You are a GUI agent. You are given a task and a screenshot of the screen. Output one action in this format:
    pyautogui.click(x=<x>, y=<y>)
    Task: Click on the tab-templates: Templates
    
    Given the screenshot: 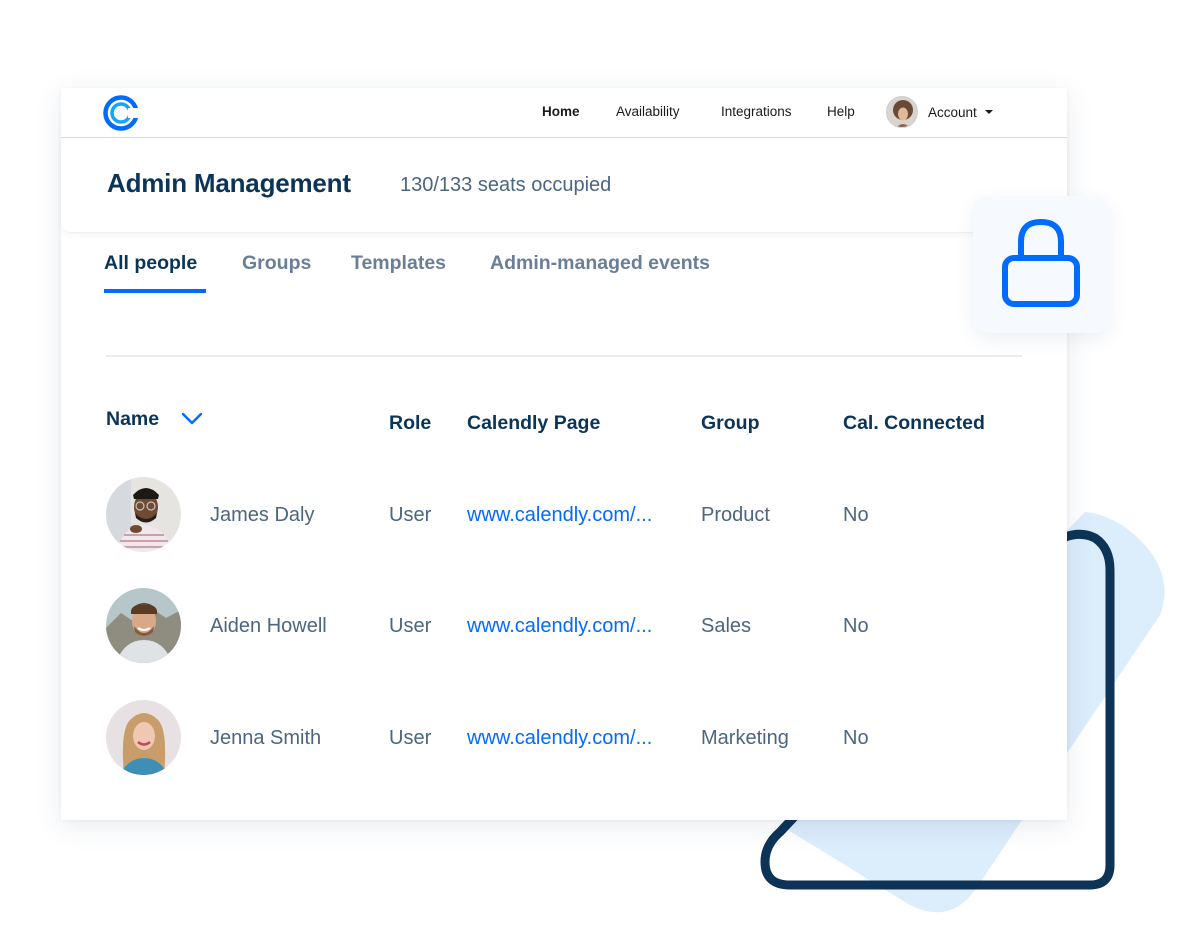 What is the action you would take?
    pyautogui.click(x=398, y=263)
    